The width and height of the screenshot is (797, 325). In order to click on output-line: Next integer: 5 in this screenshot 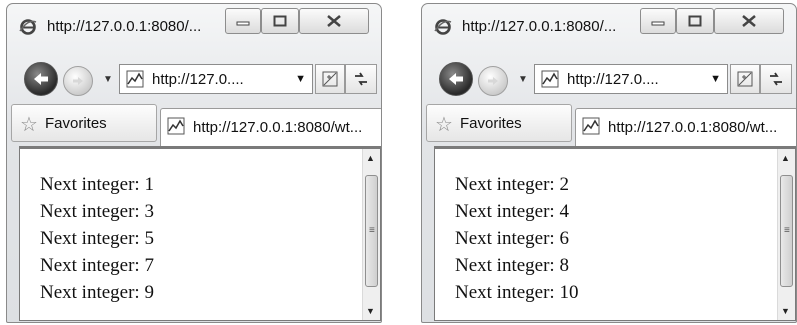, I will do `click(97, 238)`.